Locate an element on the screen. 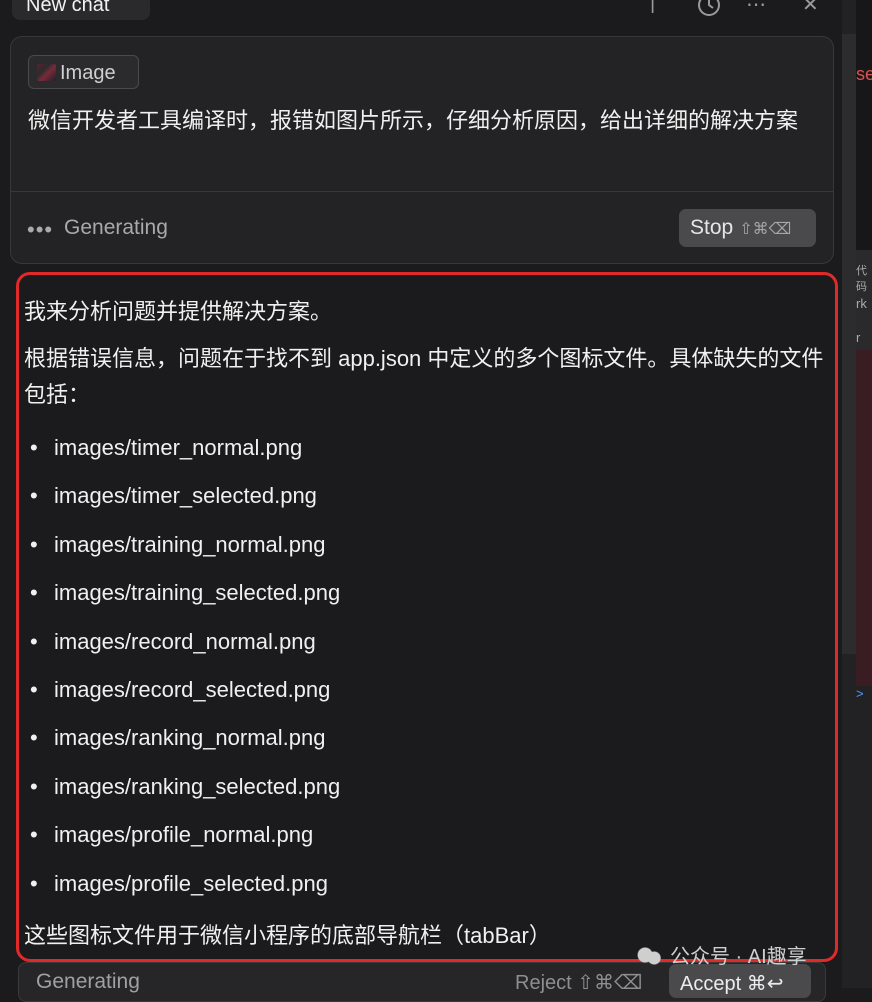 This screenshot has height=1002, width=872. list-item: • images/ranking_normal.png is located at coordinates (178, 738).